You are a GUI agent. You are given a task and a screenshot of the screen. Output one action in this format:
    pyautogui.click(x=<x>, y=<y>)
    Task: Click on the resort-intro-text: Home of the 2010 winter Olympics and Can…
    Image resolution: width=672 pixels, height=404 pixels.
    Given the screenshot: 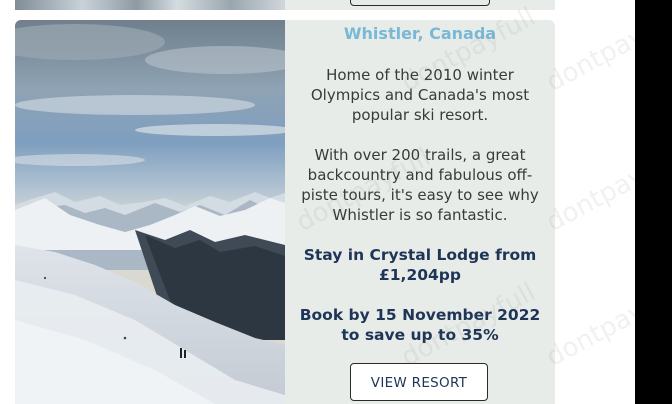 What is the action you would take?
    pyautogui.click(x=420, y=95)
    